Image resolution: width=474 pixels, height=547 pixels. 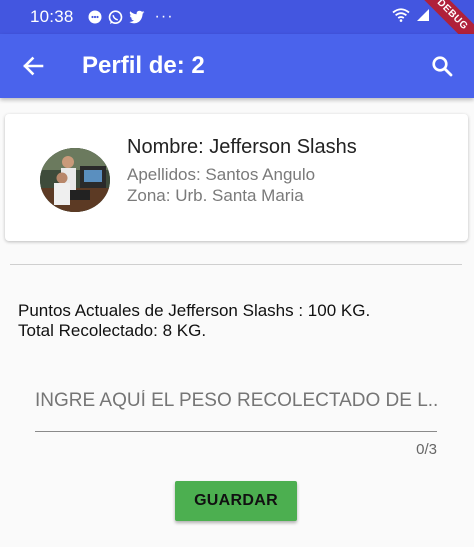 What do you see at coordinates (236, 264) in the screenshot?
I see `divider` at bounding box center [236, 264].